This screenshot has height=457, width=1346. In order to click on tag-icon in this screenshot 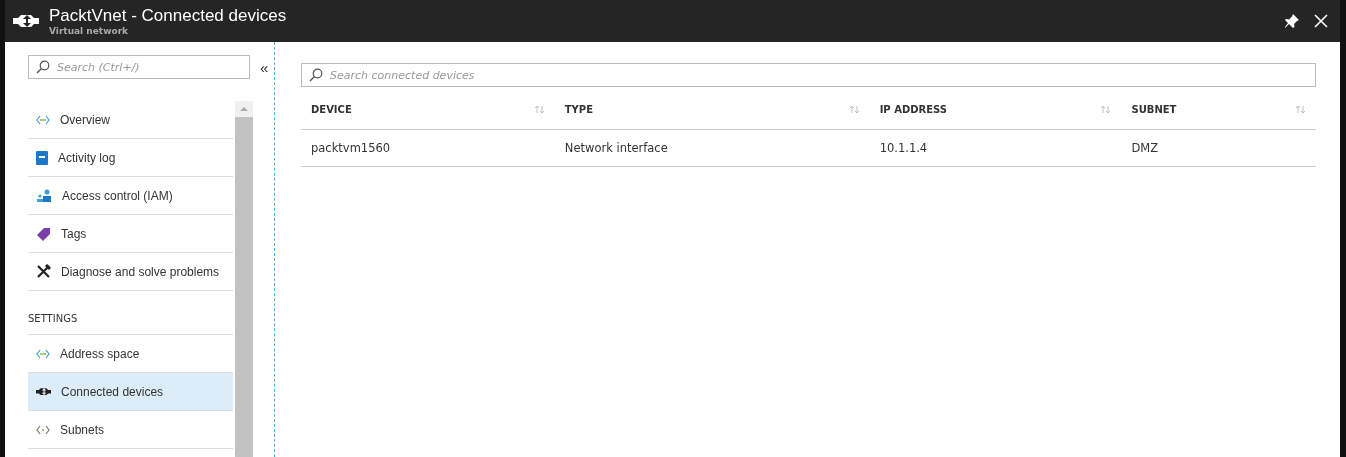, I will do `click(43, 233)`.